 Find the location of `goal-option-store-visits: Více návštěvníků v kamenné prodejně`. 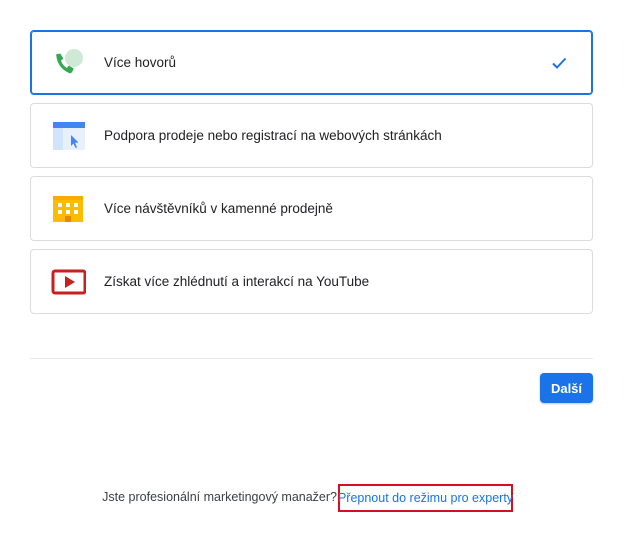

goal-option-store-visits: Více návštěvníků v kamenné prodejně is located at coordinates (311, 208).